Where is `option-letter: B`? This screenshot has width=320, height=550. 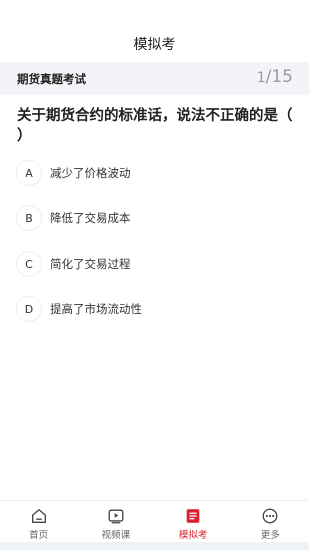
option-letter: B is located at coordinates (29, 218).